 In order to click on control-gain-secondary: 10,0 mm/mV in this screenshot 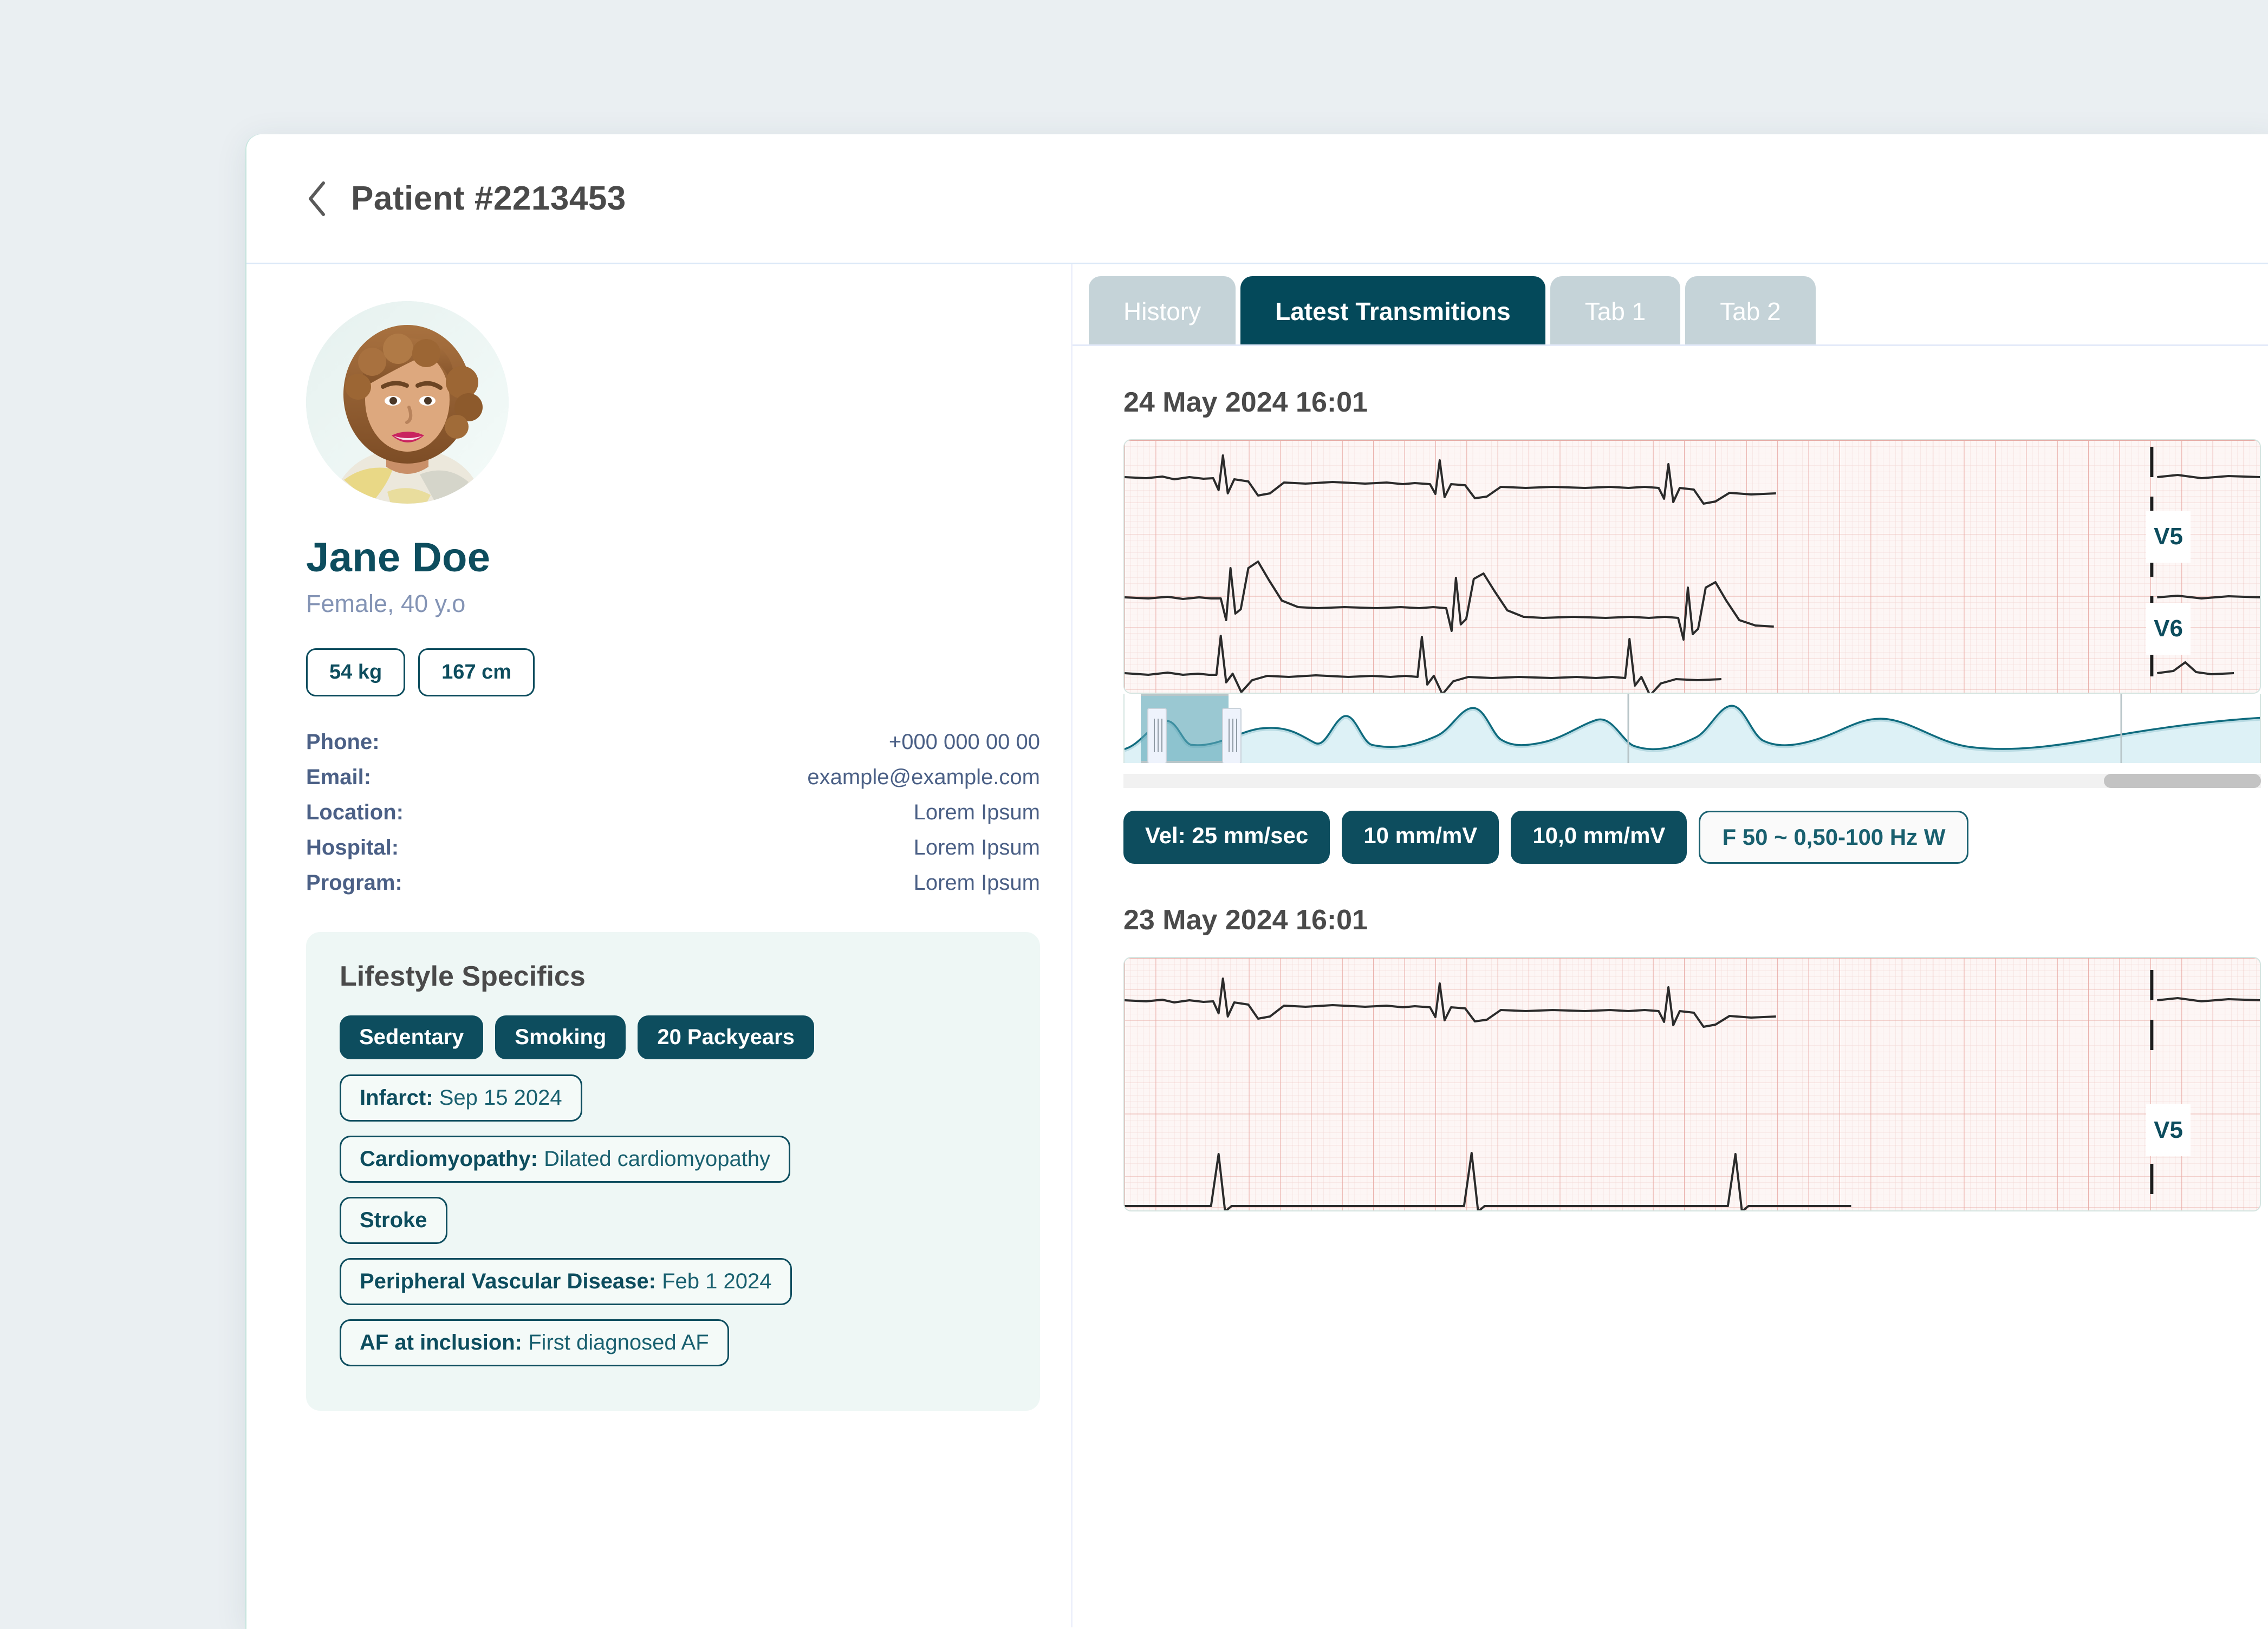, I will do `click(1599, 837)`.